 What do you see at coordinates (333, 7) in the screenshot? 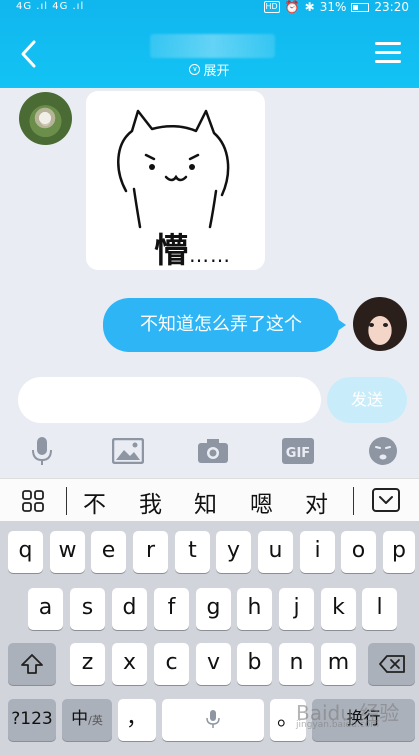
I see `battery-percent: 31%` at bounding box center [333, 7].